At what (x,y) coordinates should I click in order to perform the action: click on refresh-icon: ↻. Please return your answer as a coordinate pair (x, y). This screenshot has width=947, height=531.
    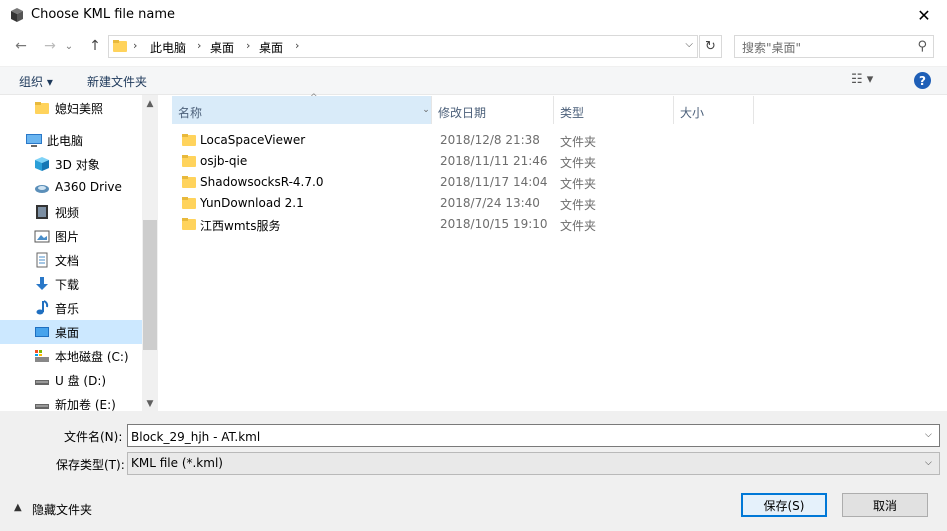
    Looking at the image, I should click on (710, 46).